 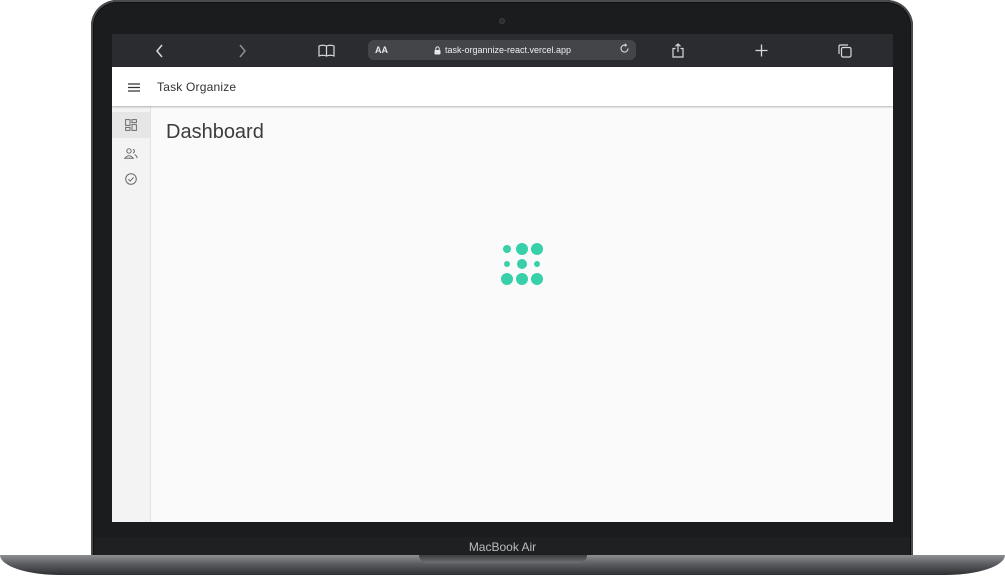 I want to click on address-bar: AA task-organnize-react.vercel.app, so click(x=502, y=50).